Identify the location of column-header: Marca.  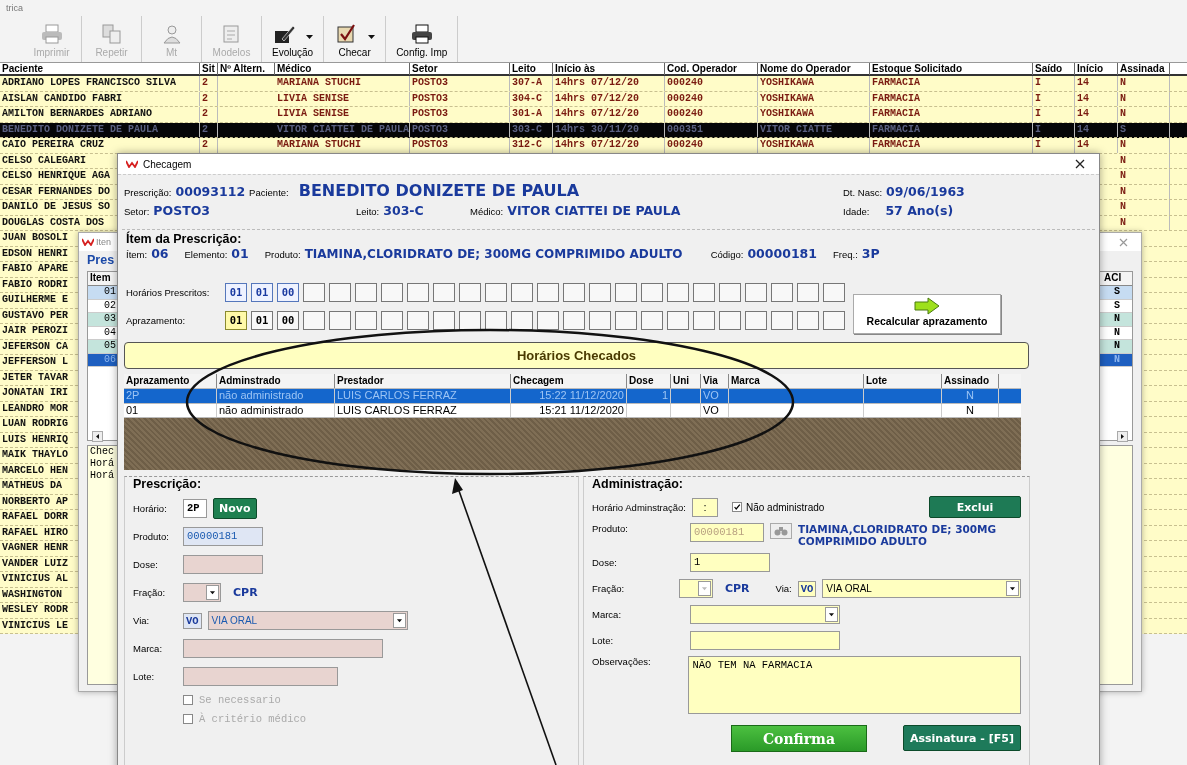
(796, 381).